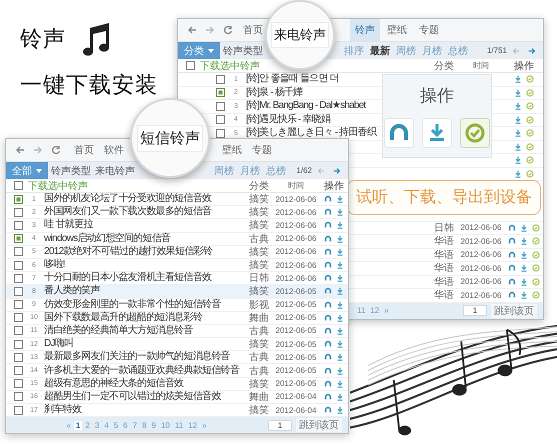  I want to click on incoming-call-ringtone-tab: 来电铃声, so click(300, 35).